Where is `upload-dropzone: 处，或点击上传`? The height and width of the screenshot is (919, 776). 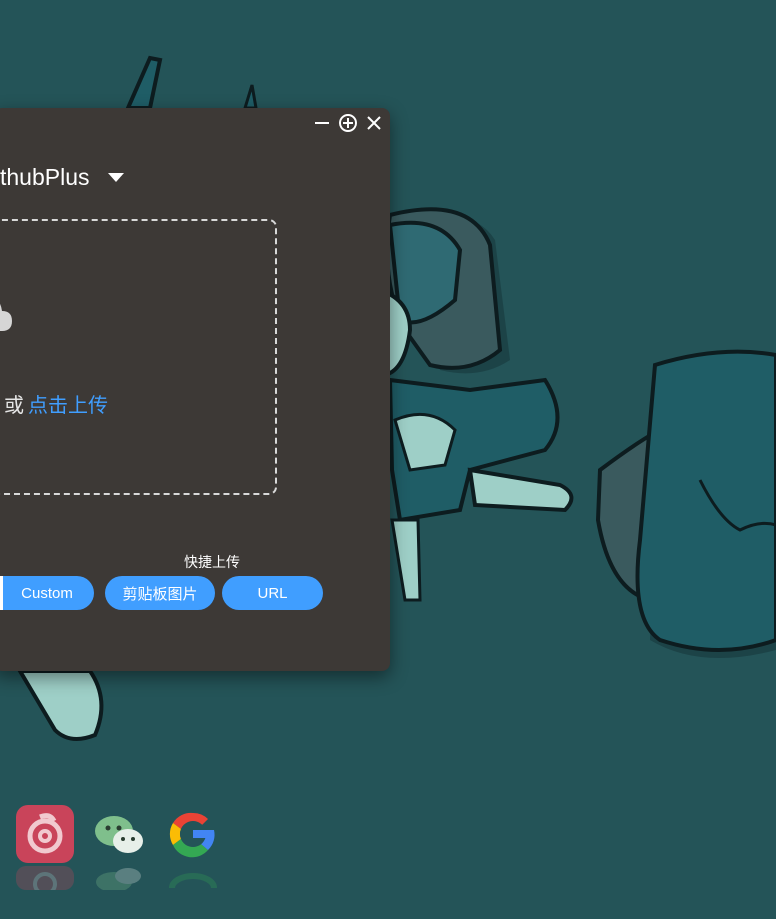
upload-dropzone: 处，或点击上传 is located at coordinates (138, 357).